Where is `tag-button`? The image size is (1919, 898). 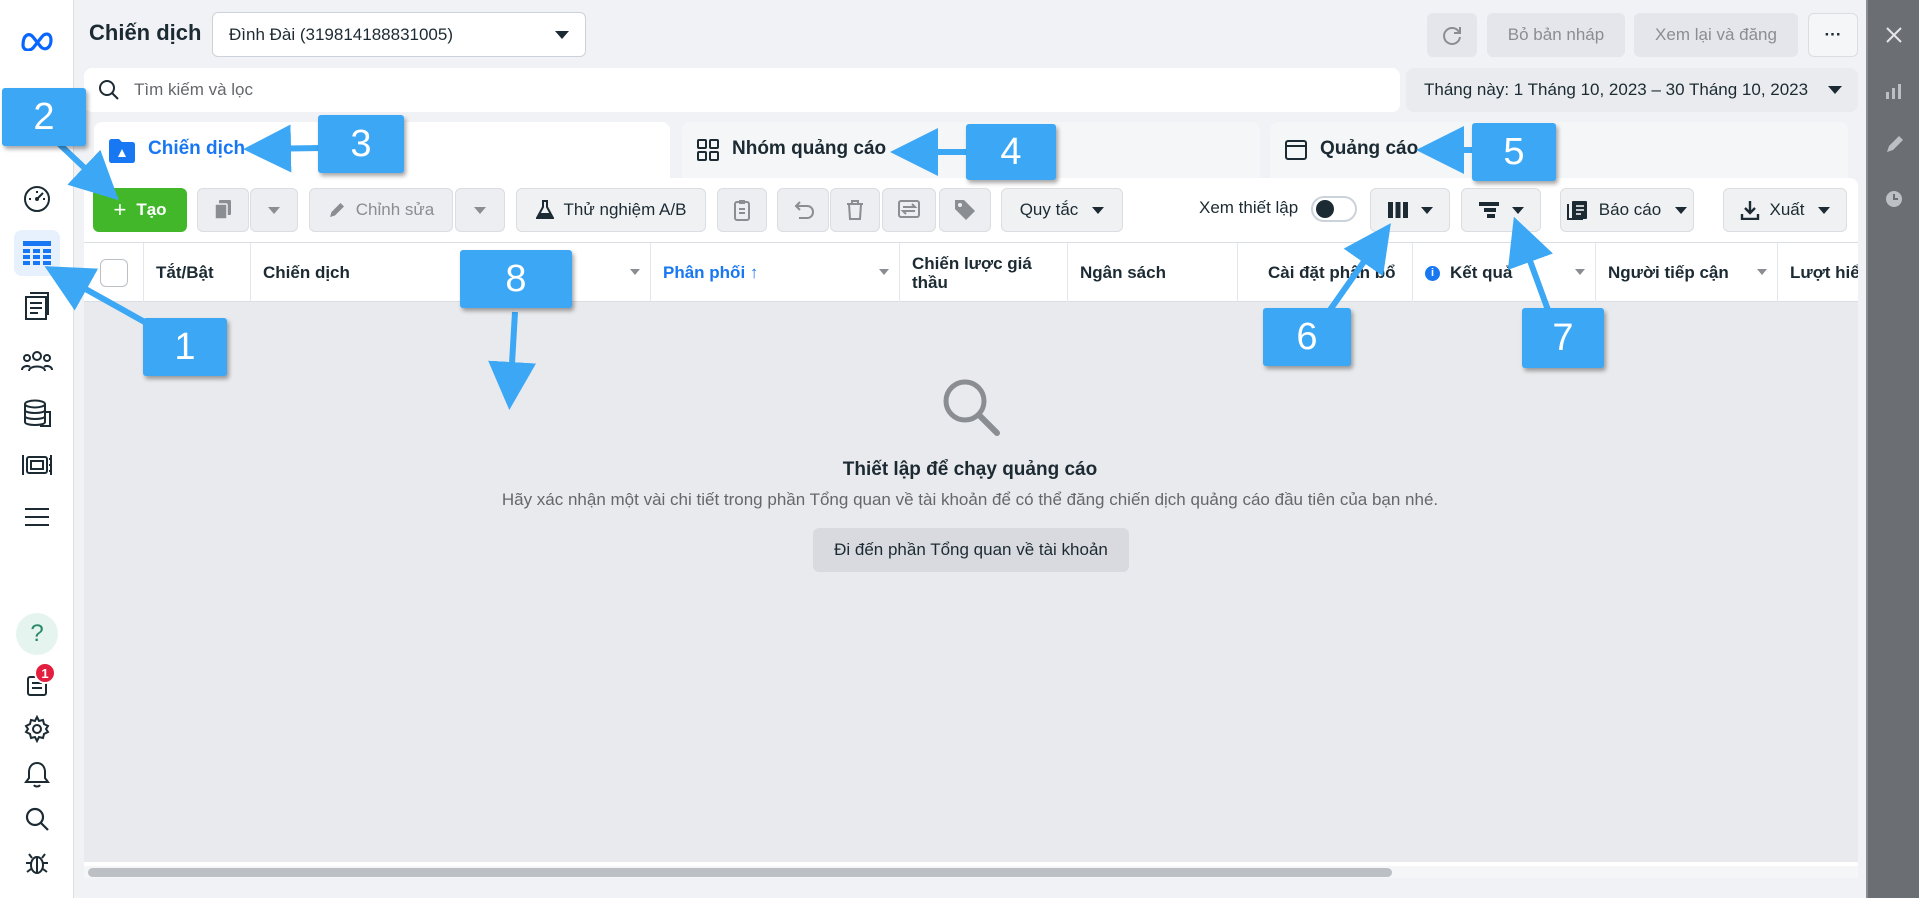
tag-button is located at coordinates (965, 210).